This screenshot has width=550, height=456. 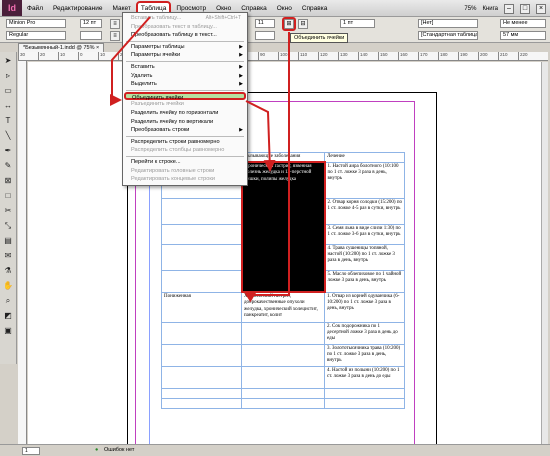 I want to click on rectangle-tool-icon: □, so click(x=8, y=195).